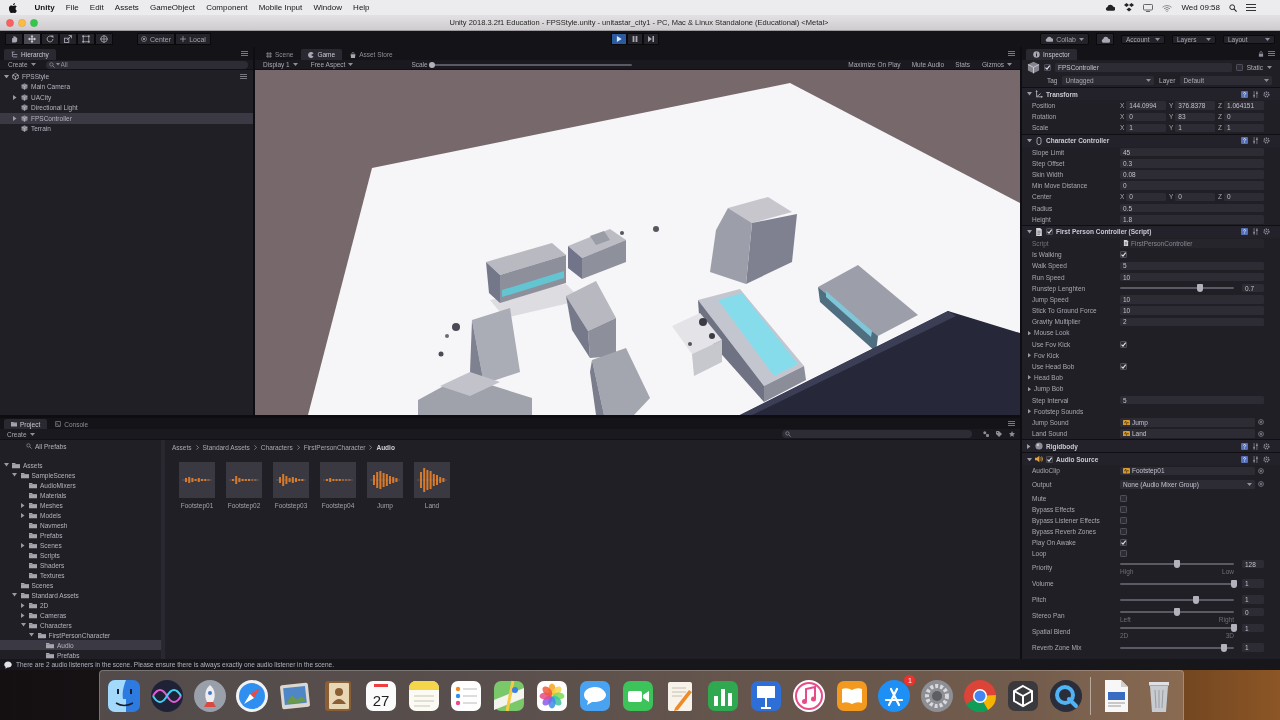 This screenshot has height=720, width=1280. What do you see at coordinates (1200, 7) in the screenshot?
I see `menu-bar-clock: Wed 09:58` at bounding box center [1200, 7].